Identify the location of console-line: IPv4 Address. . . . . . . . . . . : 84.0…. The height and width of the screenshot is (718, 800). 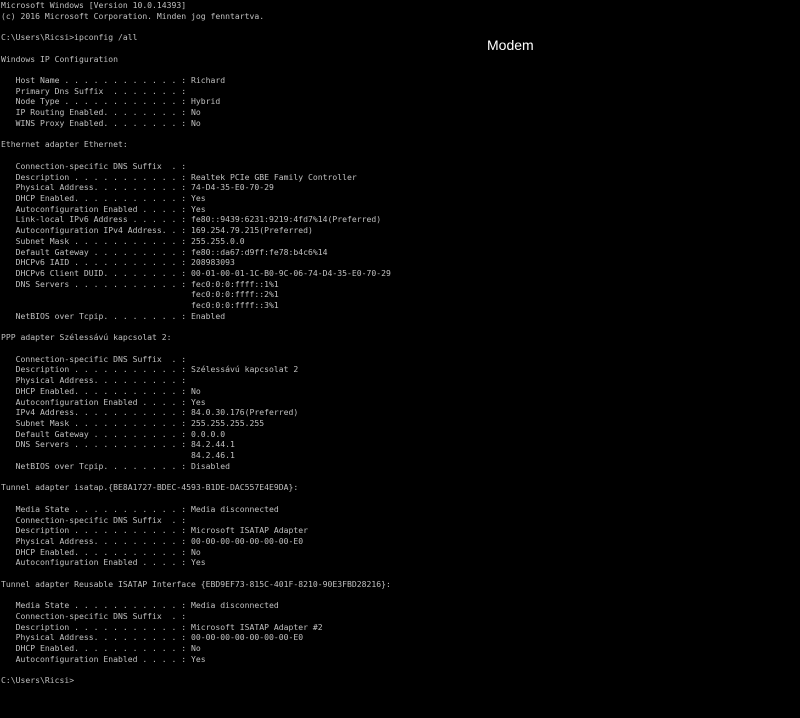
(150, 412).